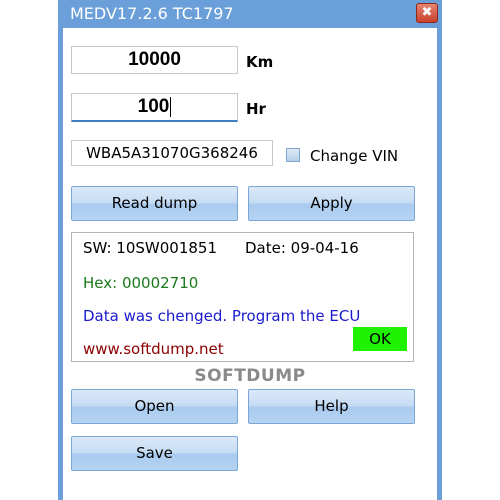  I want to click on window-title: MEDV17.2.6 TC1797, so click(152, 13).